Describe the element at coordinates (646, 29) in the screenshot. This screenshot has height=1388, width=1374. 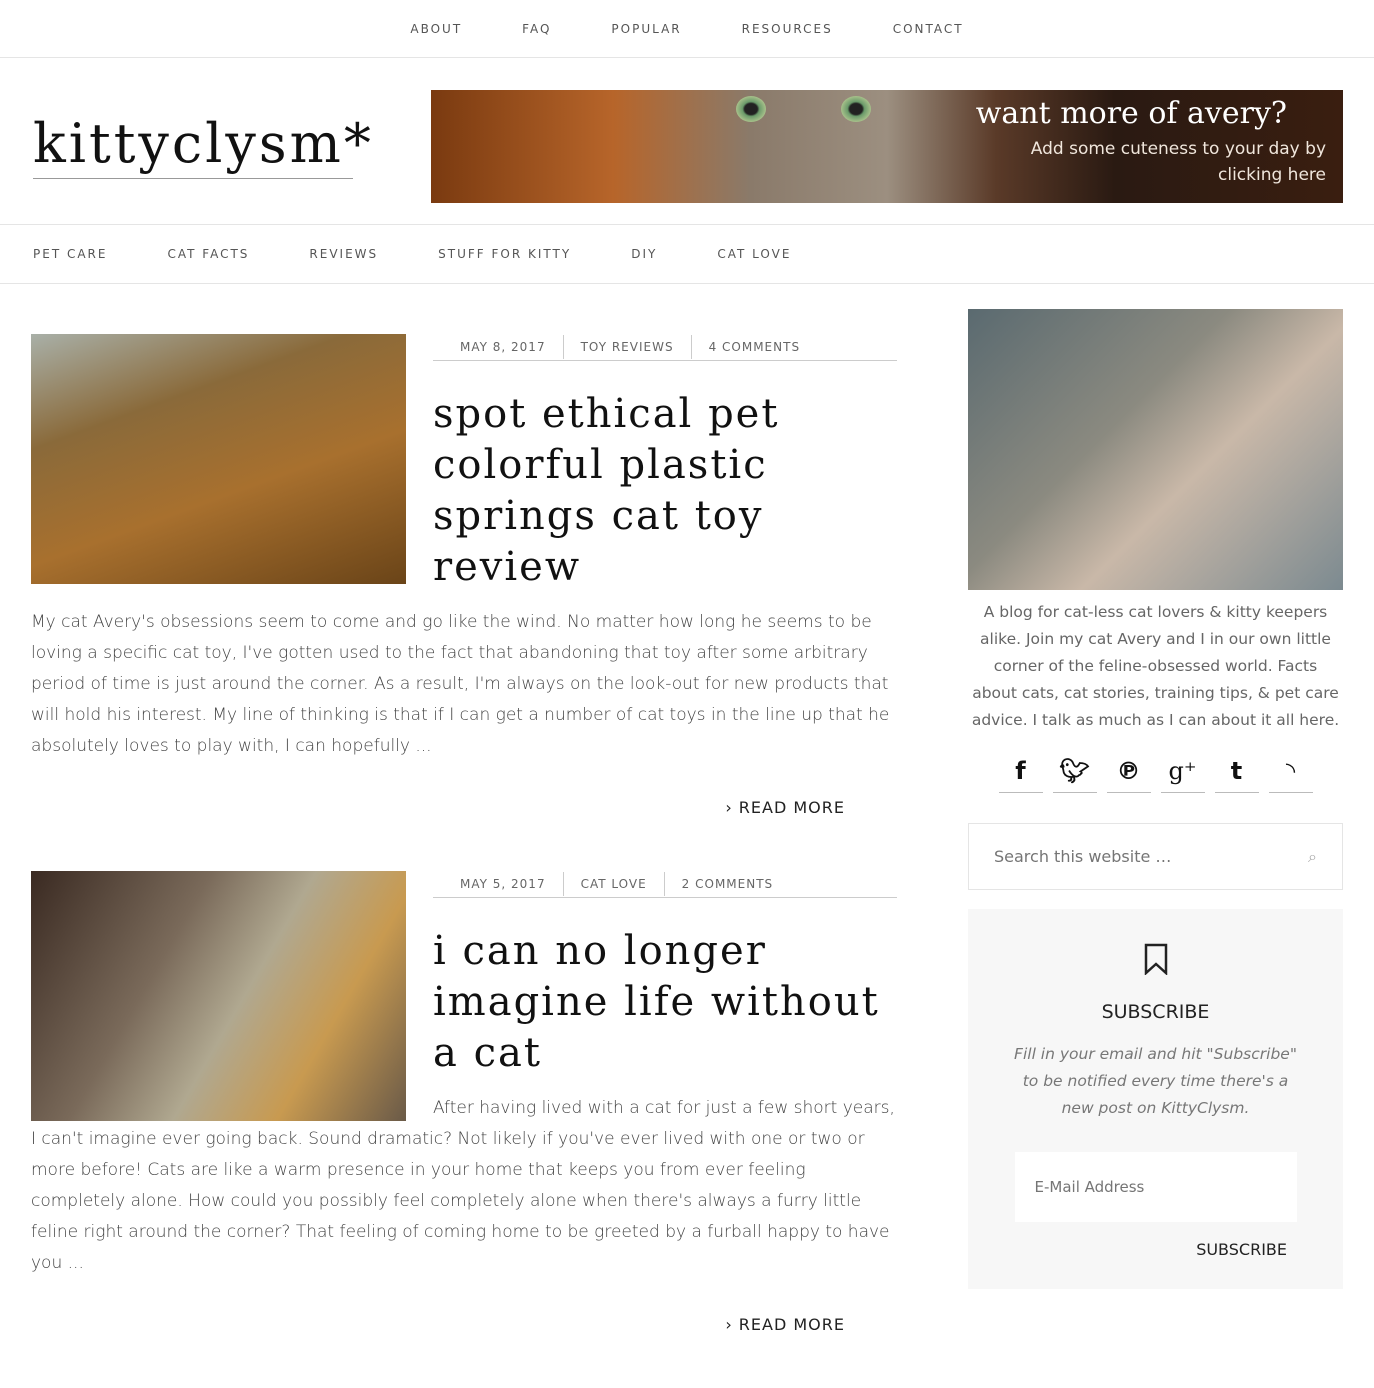
I see `nav-popular: POPULAR` at that location.